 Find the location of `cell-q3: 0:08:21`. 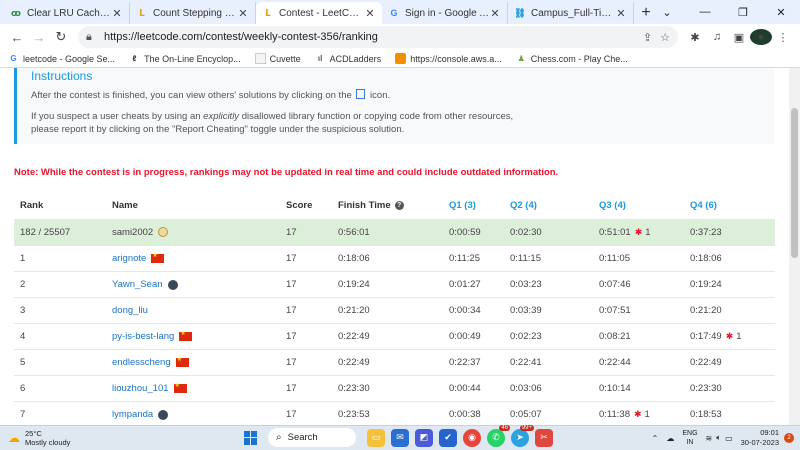

cell-q3: 0:08:21 is located at coordinates (644, 336).